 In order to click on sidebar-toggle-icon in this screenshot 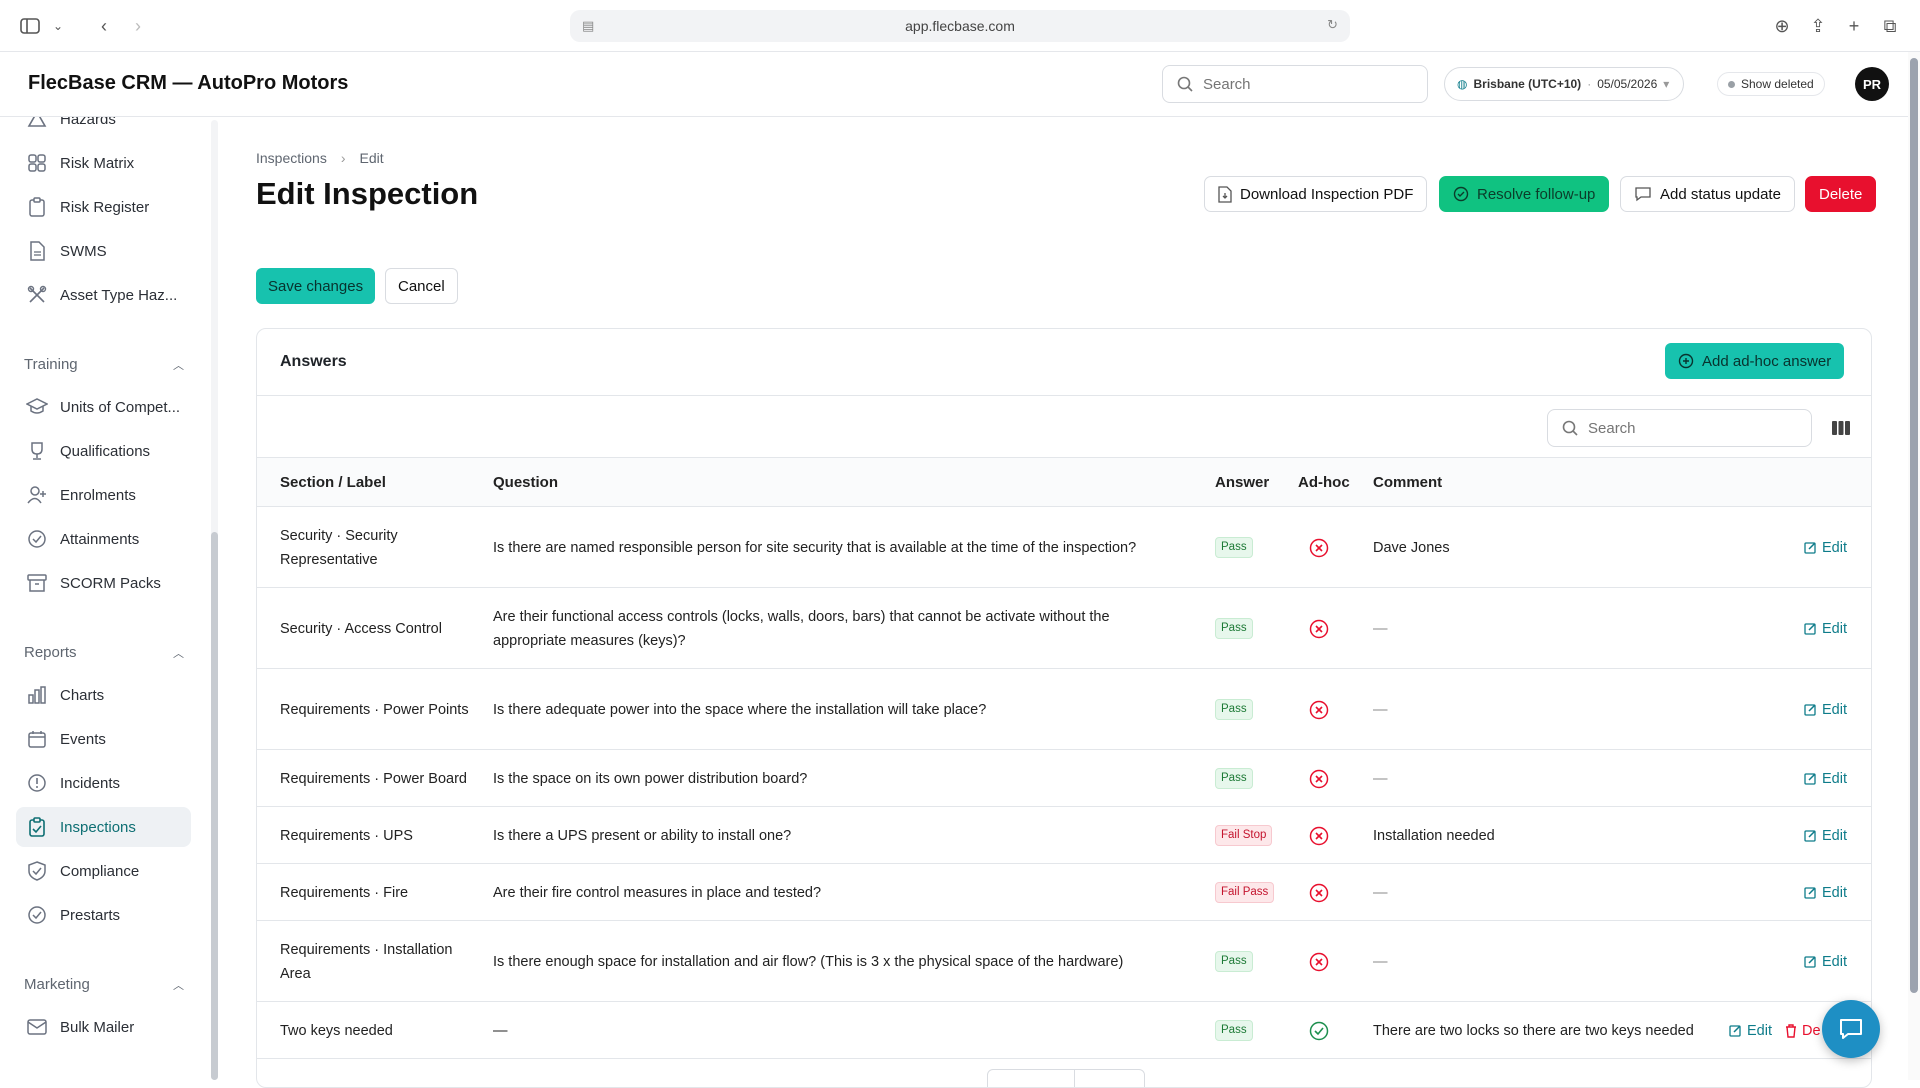, I will do `click(30, 26)`.